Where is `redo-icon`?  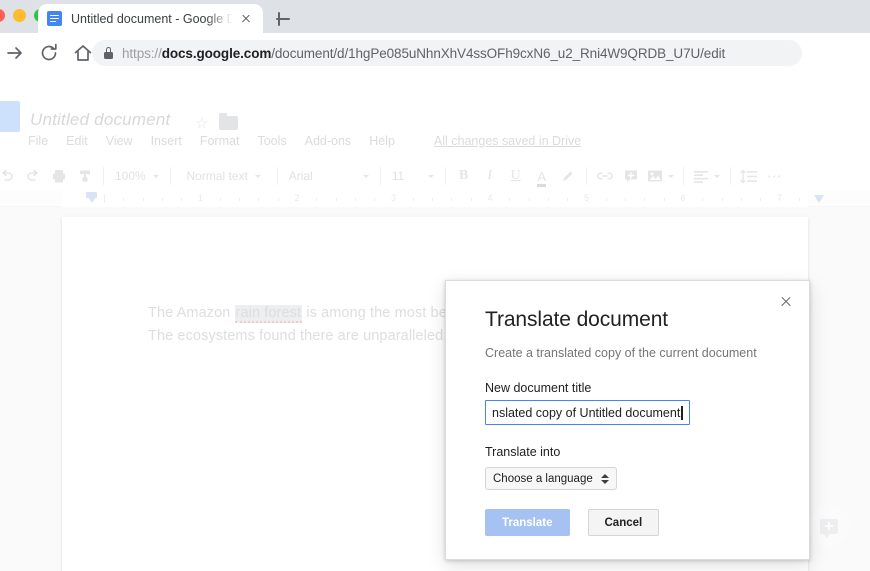 redo-icon is located at coordinates (33, 176).